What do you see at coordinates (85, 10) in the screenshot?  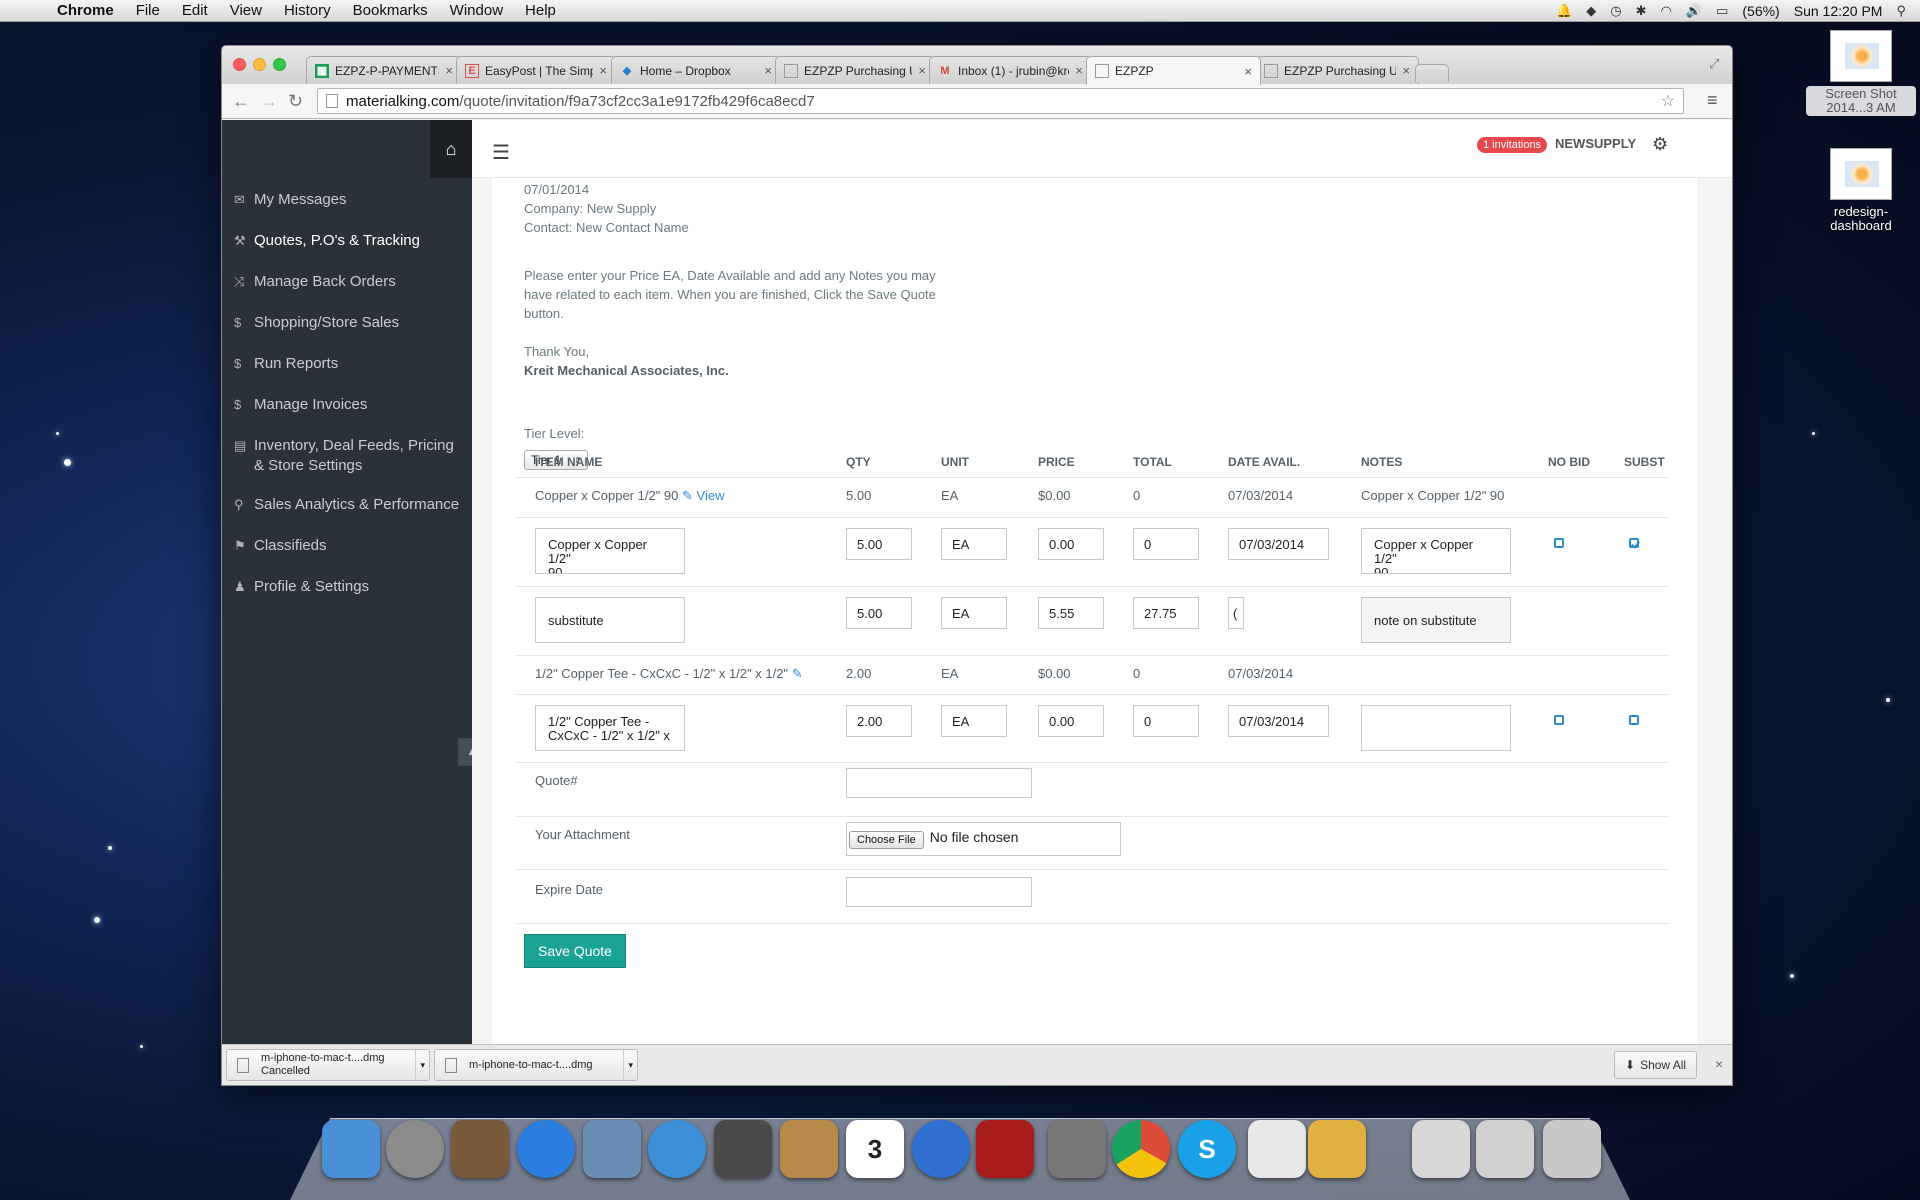 I see `menu-app-name: Chrome` at bounding box center [85, 10].